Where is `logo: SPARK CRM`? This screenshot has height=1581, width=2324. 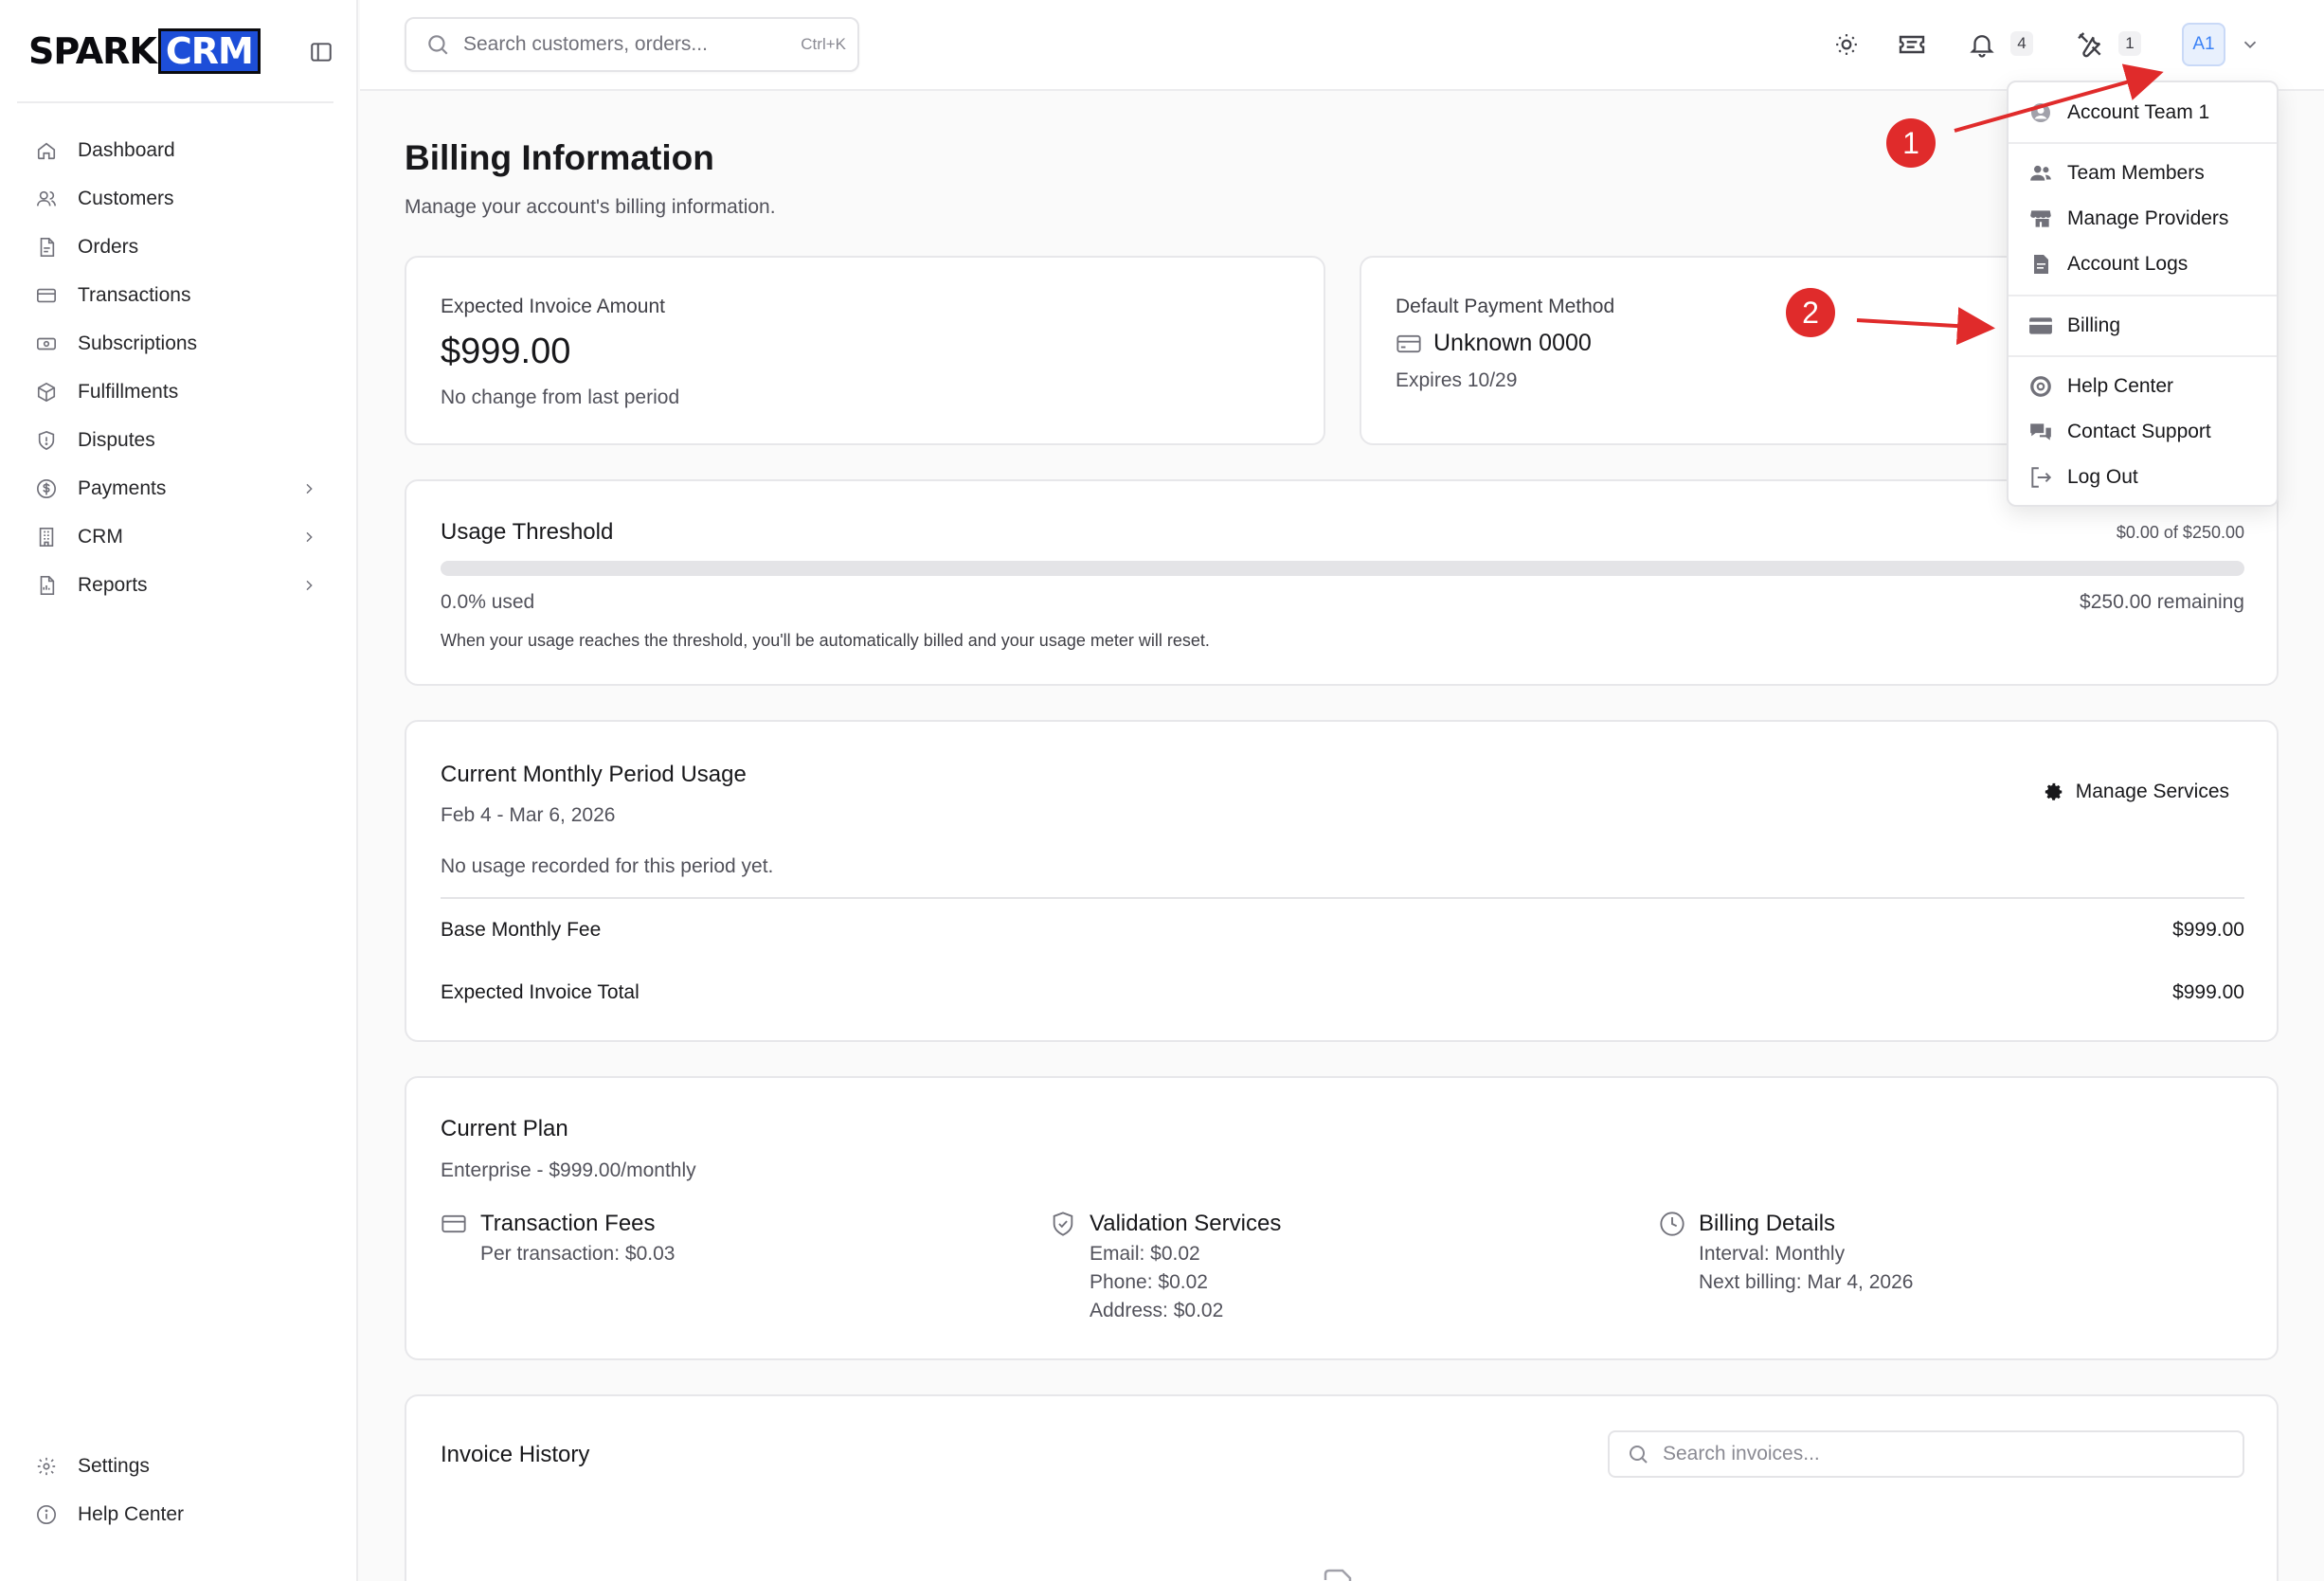 logo: SPARK CRM is located at coordinates (144, 51).